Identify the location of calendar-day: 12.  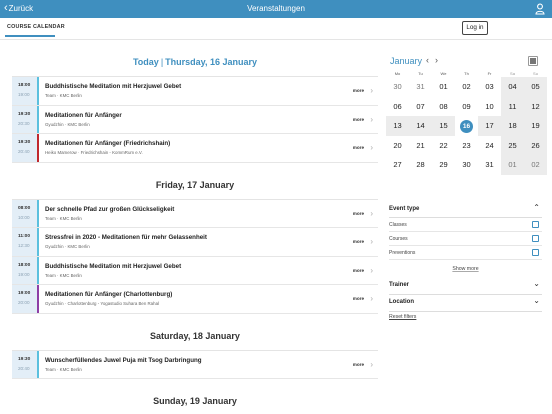
(535, 106).